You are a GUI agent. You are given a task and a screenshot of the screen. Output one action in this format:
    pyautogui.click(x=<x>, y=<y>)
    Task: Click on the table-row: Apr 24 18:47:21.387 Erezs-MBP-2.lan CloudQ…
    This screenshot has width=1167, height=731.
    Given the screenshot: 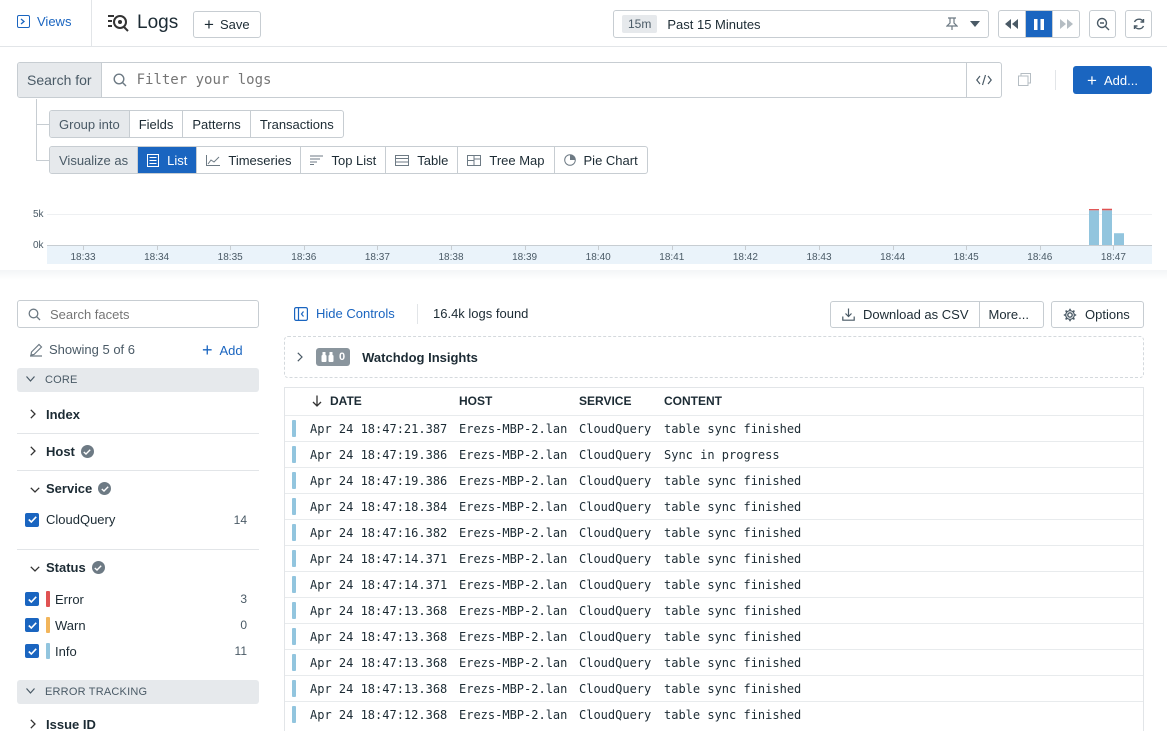 What is the action you would take?
    pyautogui.click(x=714, y=428)
    